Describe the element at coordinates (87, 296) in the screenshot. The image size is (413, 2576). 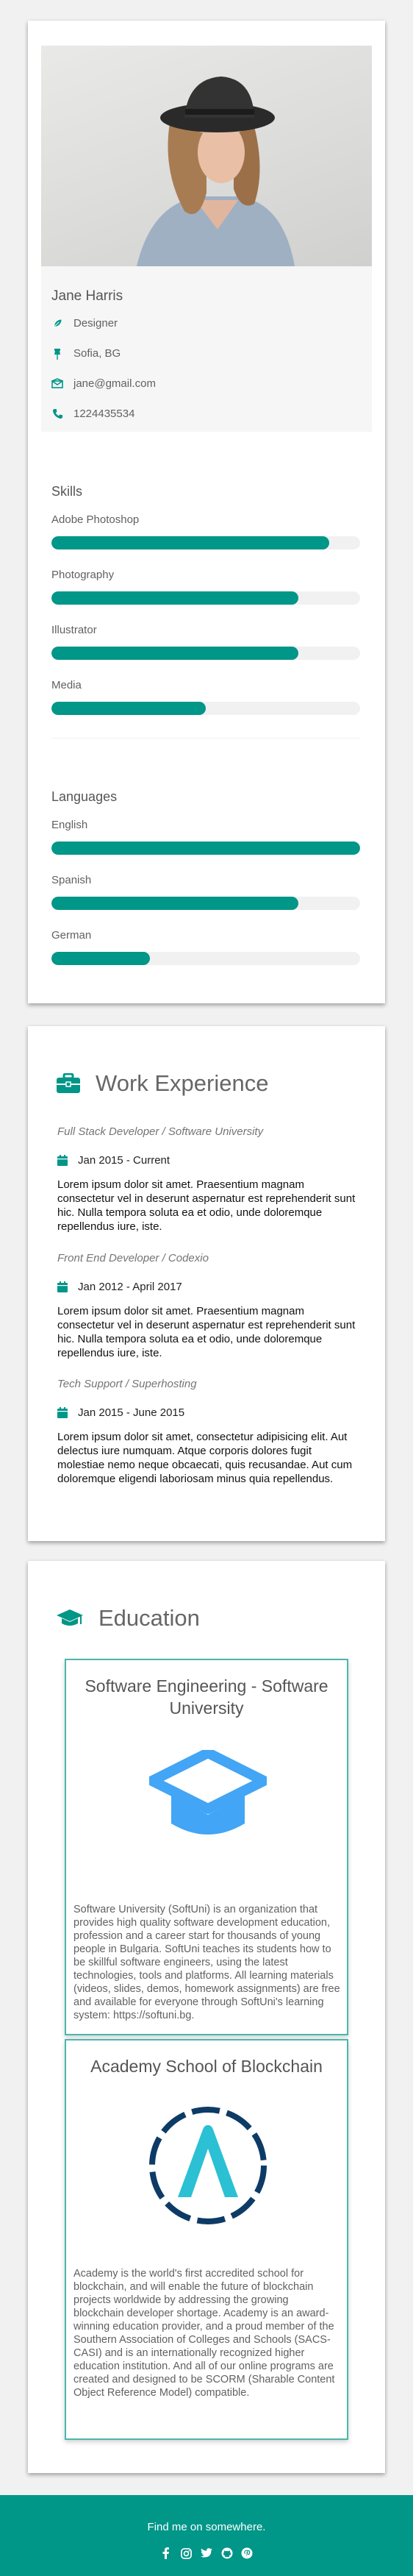
I see `profile-name: Jane Harris` at that location.